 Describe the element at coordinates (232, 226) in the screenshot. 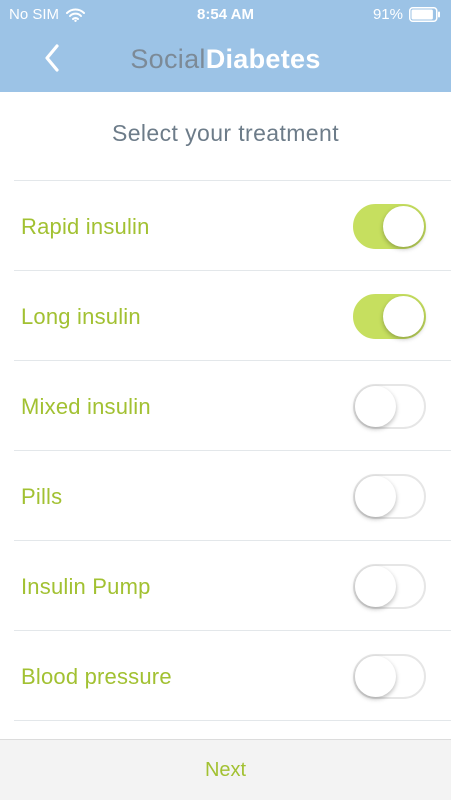

I see `treatment-row-rapid-insulin: Rapid insulin` at that location.